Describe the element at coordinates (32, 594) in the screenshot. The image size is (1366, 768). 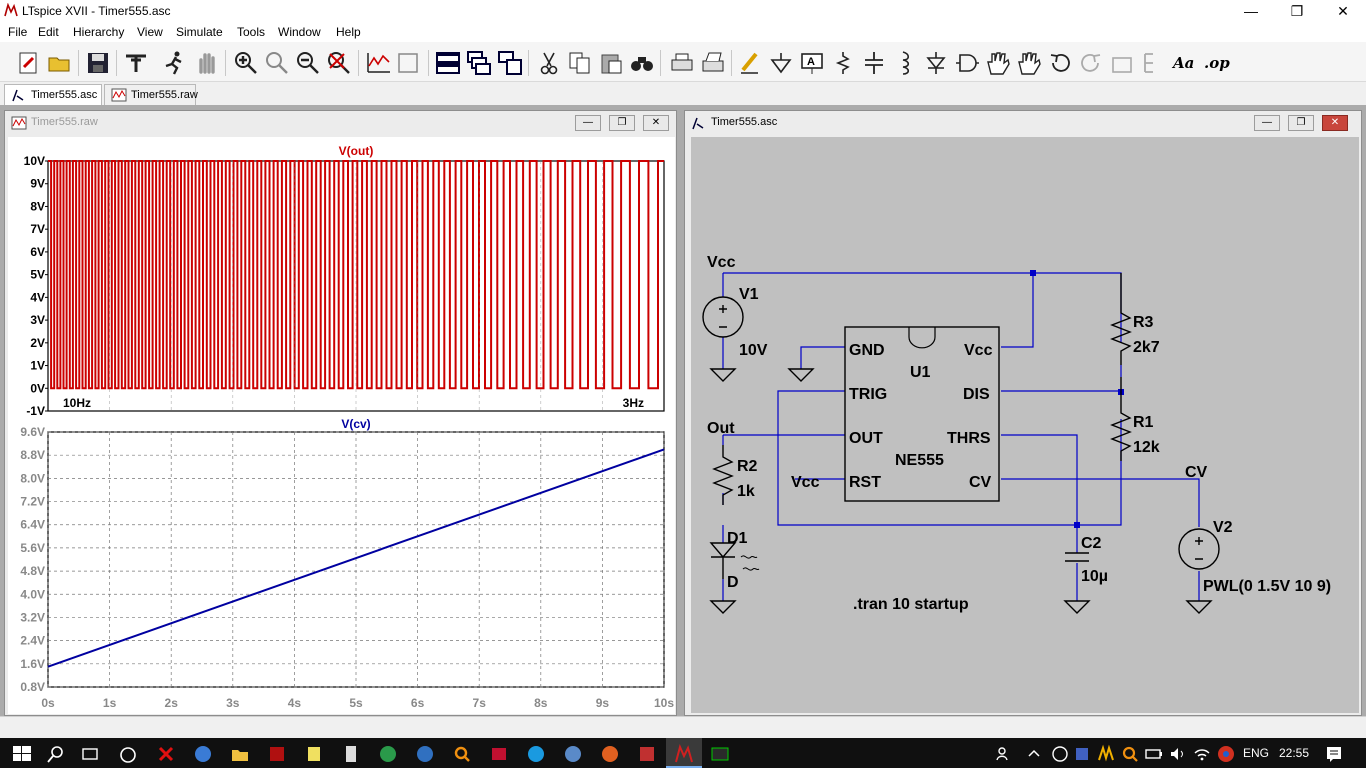
I see `y-tick-label: 4.0V` at that location.